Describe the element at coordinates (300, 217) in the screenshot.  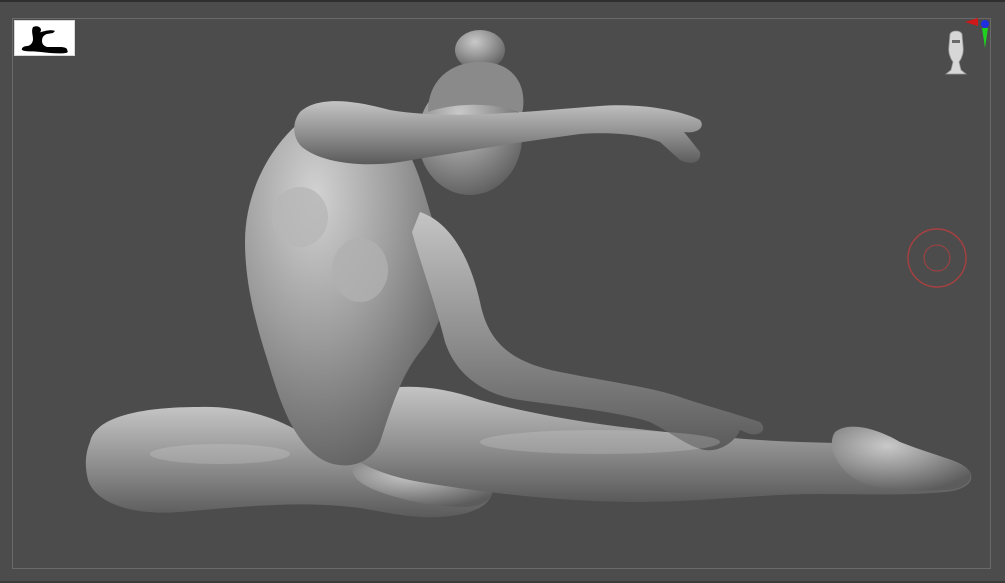
I see `model-chest-left` at that location.